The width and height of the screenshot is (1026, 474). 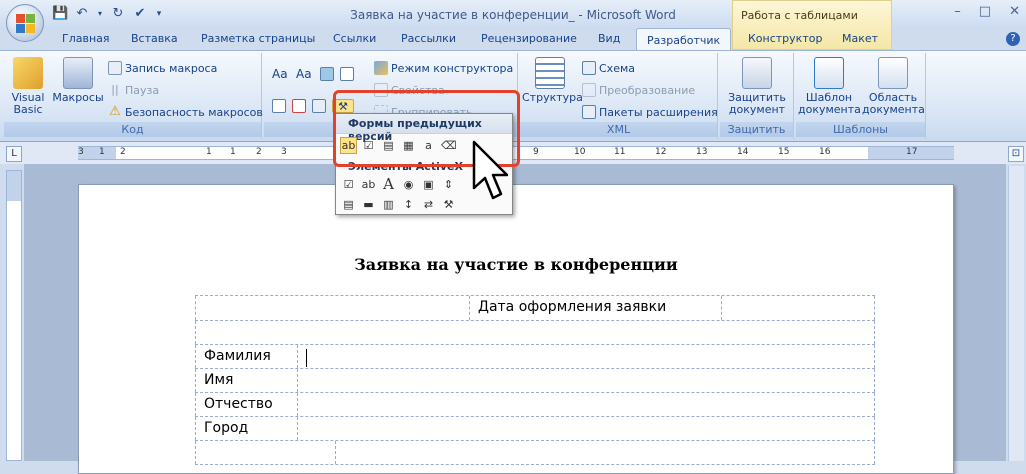 I want to click on expansion-packs-button: Пакеты расширения, so click(x=650, y=112).